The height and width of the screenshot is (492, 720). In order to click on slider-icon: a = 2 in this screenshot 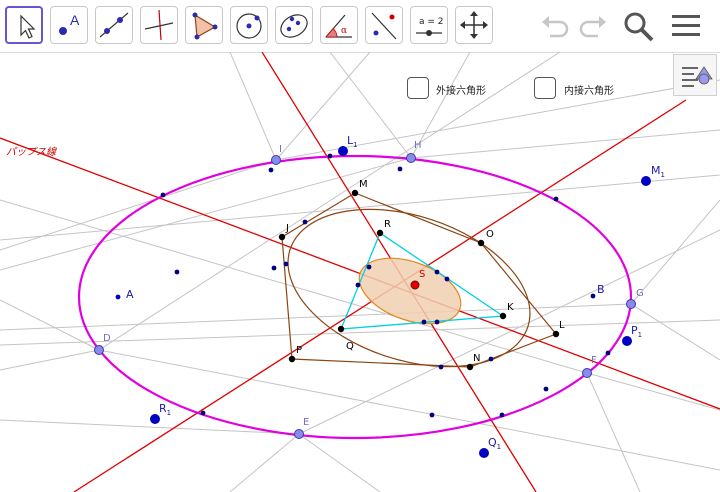, I will do `click(430, 26)`.